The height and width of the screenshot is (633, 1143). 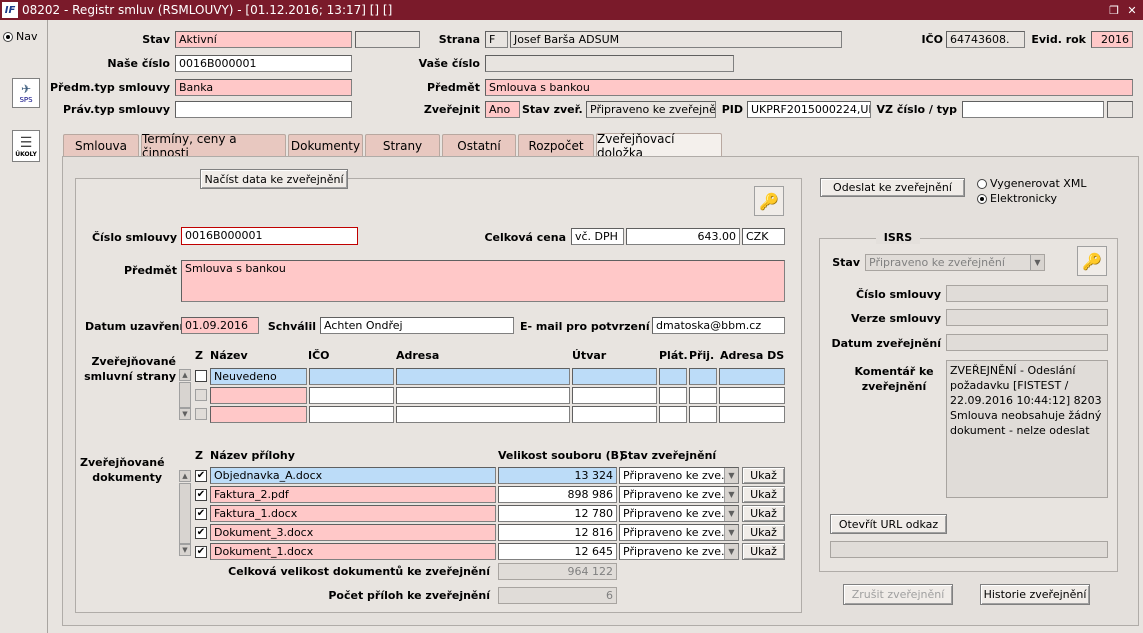 What do you see at coordinates (557, 532) in the screenshot?
I see `dok-row-3-velikost: 12 816` at bounding box center [557, 532].